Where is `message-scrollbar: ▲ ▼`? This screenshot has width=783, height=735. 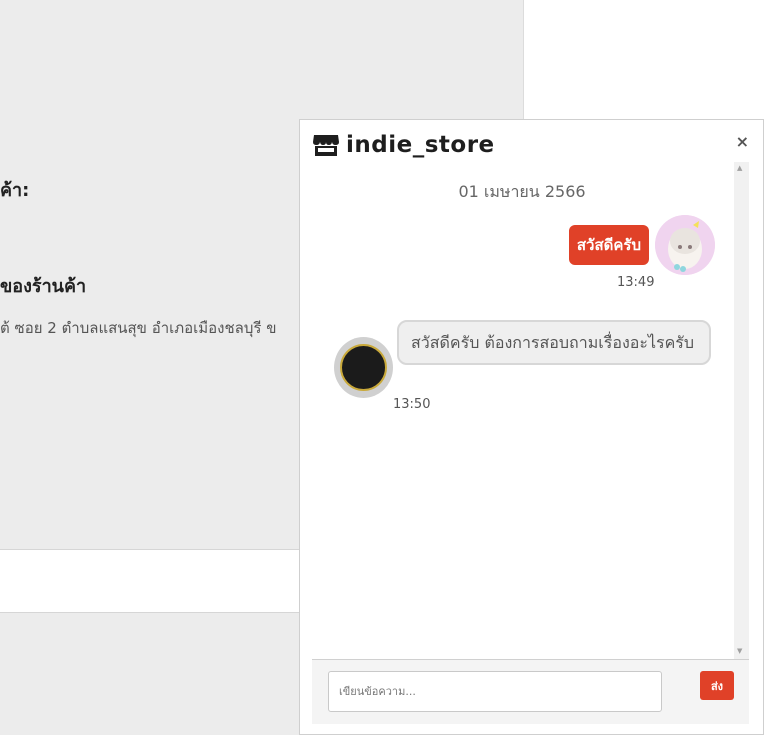 message-scrollbar: ▲ ▼ is located at coordinates (741, 410).